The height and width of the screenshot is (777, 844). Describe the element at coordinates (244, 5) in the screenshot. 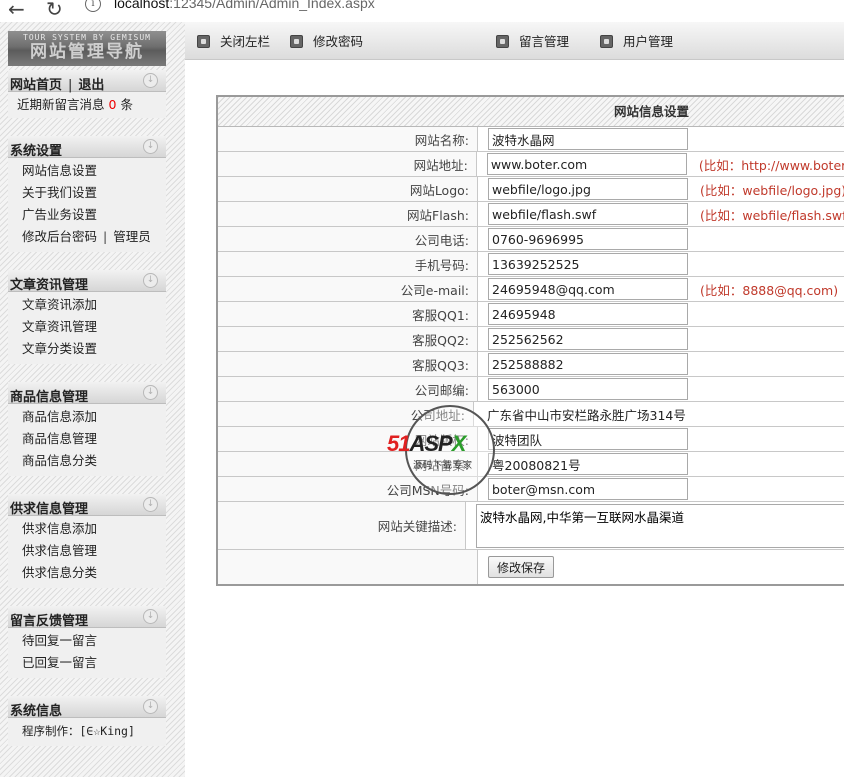

I see `url-text: localhost:12345/Admin/Admin_Index.aspx` at that location.